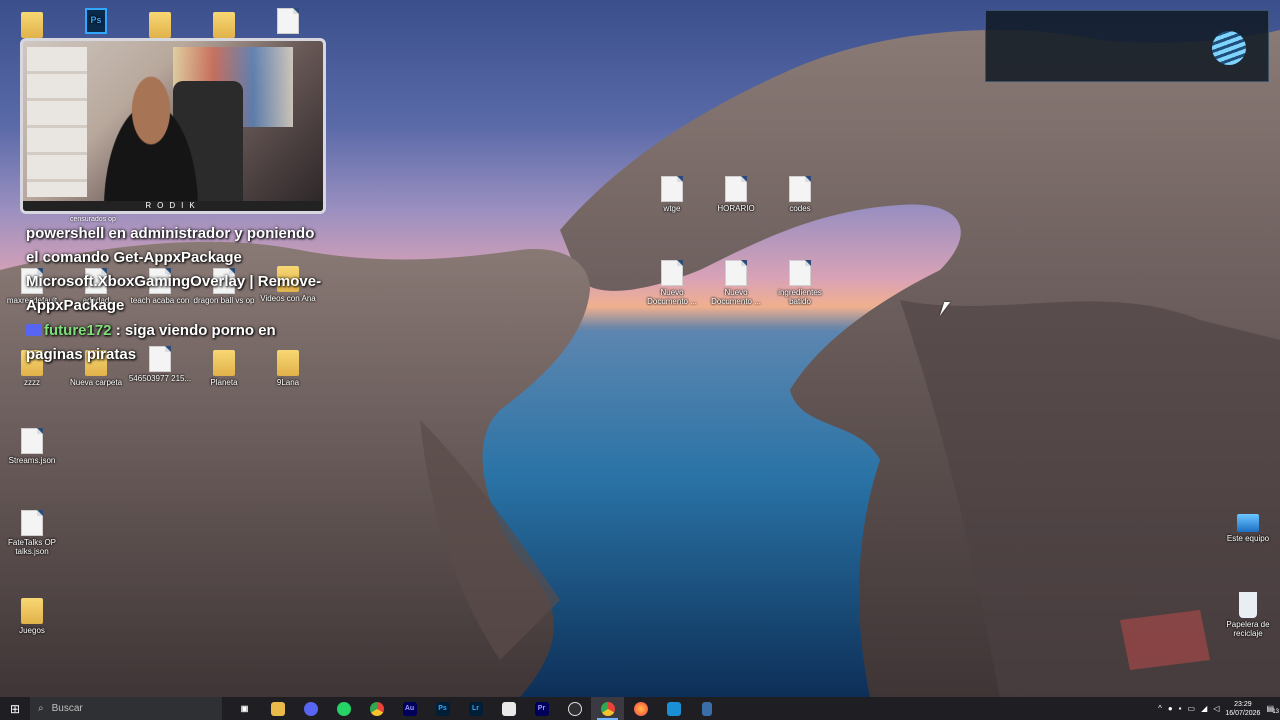  What do you see at coordinates (126, 708) in the screenshot?
I see `taskbar-search: ⌕ Buscar` at bounding box center [126, 708].